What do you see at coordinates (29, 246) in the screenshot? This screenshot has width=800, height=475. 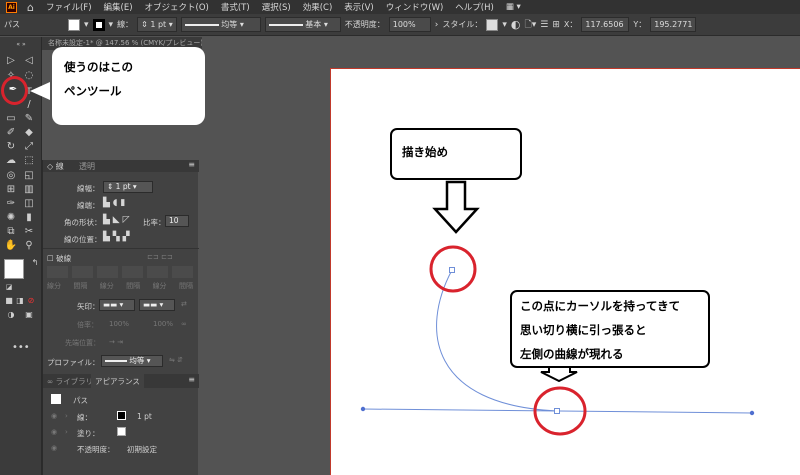 I see `zoom-tool-icon: ⚲` at bounding box center [29, 246].